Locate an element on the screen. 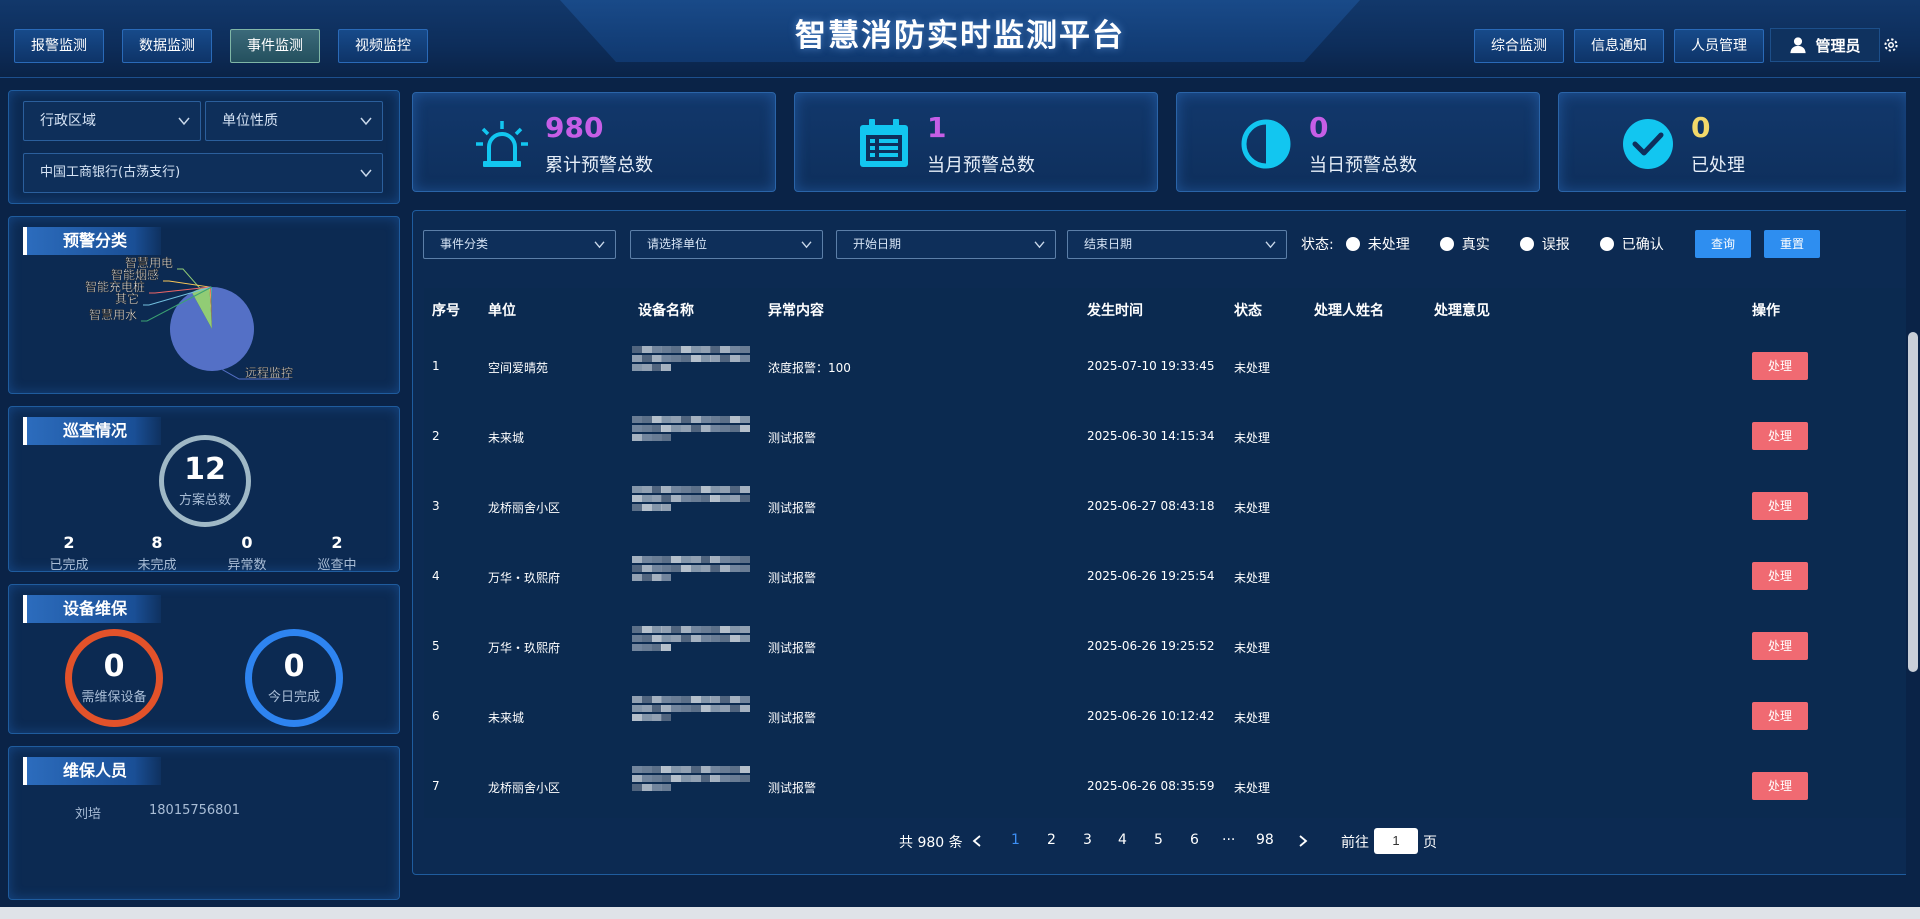  pagination-total: 共 980 条 is located at coordinates (931, 843).